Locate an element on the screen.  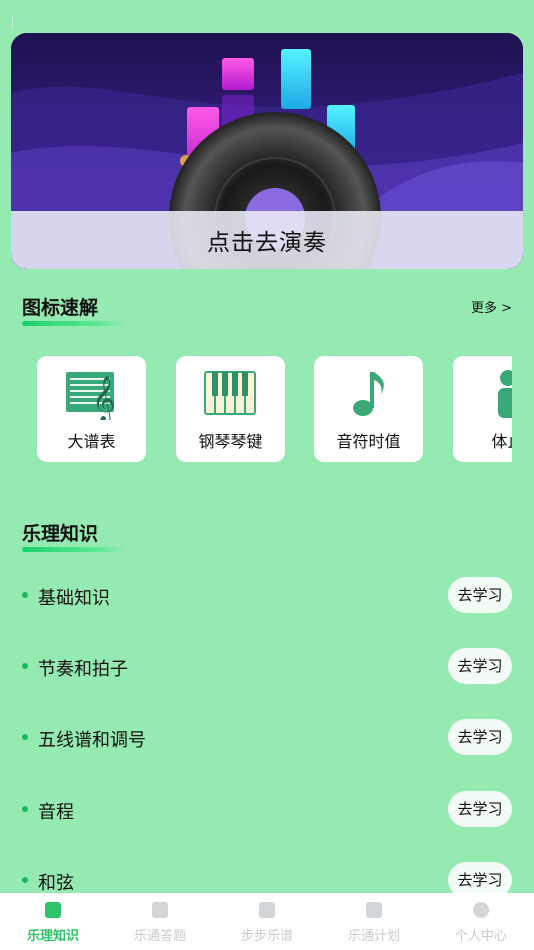
topic-row: 基础知识 去学习 is located at coordinates (267, 596).